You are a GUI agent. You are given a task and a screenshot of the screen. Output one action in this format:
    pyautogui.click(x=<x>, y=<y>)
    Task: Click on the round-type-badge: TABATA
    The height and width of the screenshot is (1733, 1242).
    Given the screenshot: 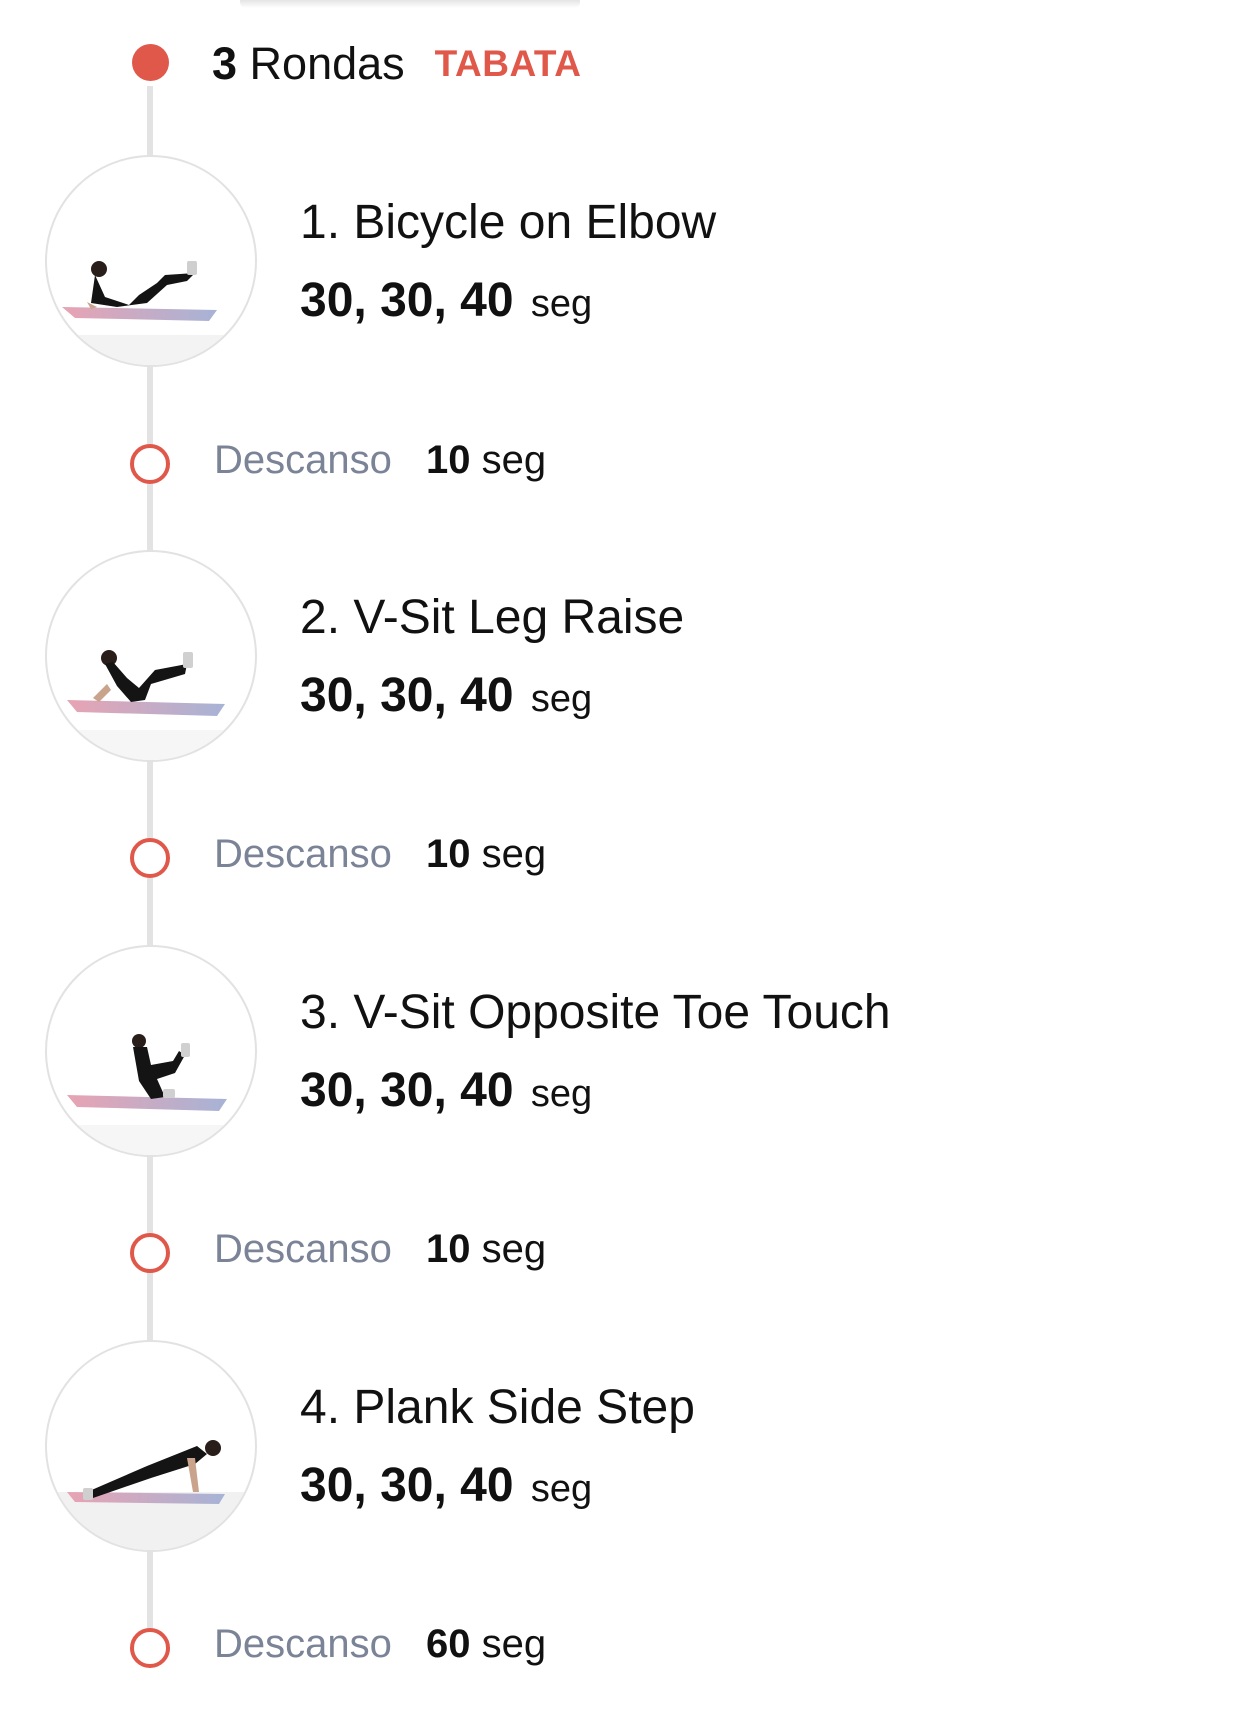 What is the action you would take?
    pyautogui.click(x=508, y=63)
    